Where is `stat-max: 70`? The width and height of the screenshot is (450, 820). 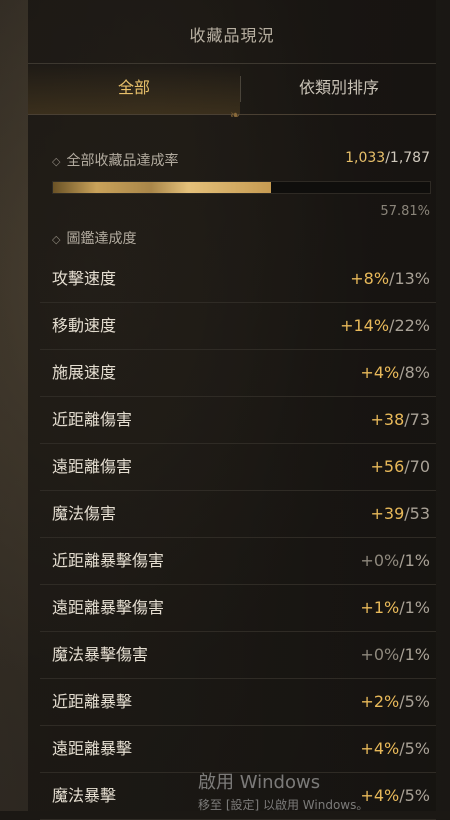
stat-max: 70 is located at coordinates (419, 466).